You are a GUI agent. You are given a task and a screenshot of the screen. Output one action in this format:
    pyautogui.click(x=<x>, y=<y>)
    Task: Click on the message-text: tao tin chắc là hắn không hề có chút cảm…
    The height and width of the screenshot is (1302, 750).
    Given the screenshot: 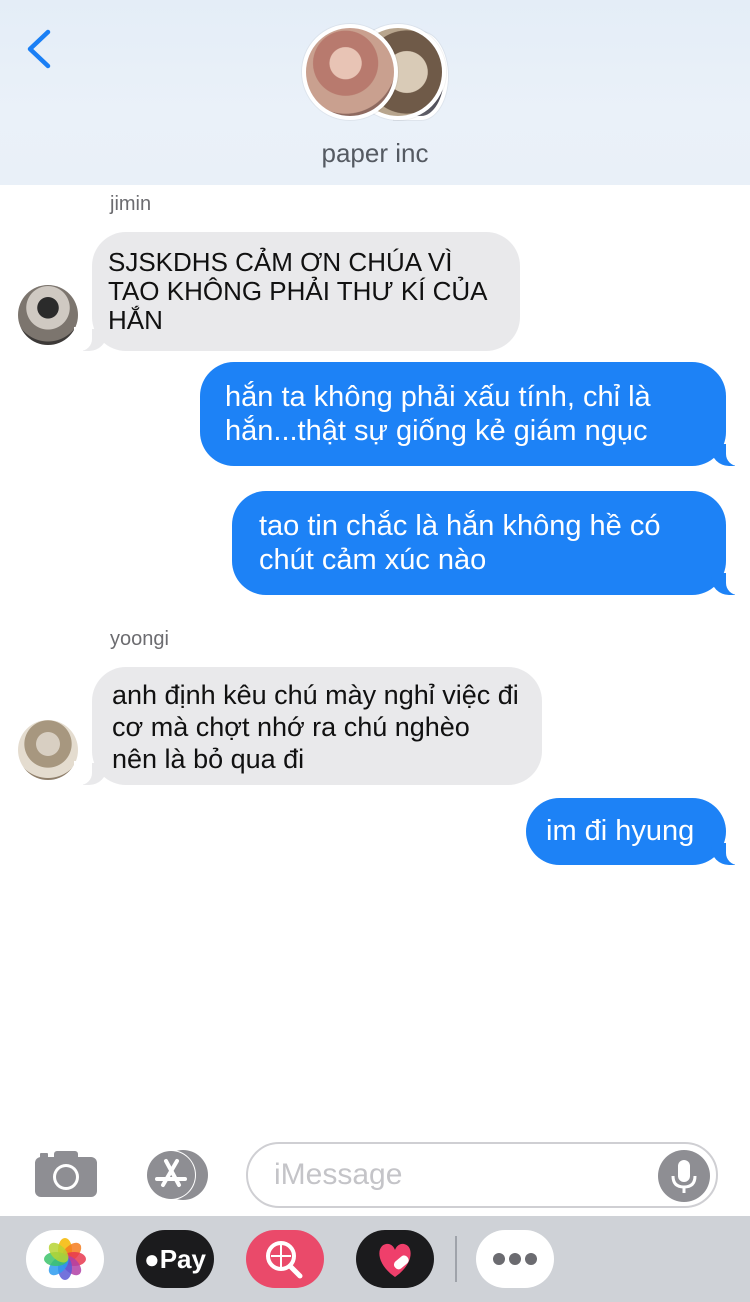 What is the action you would take?
    pyautogui.click(x=460, y=543)
    